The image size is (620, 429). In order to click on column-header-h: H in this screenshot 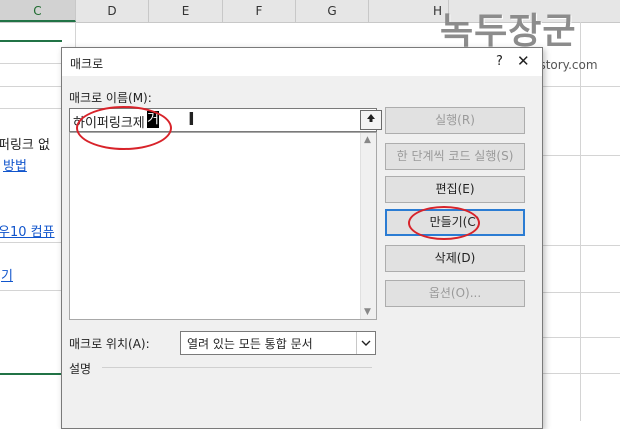, I will do `click(409, 11)`.